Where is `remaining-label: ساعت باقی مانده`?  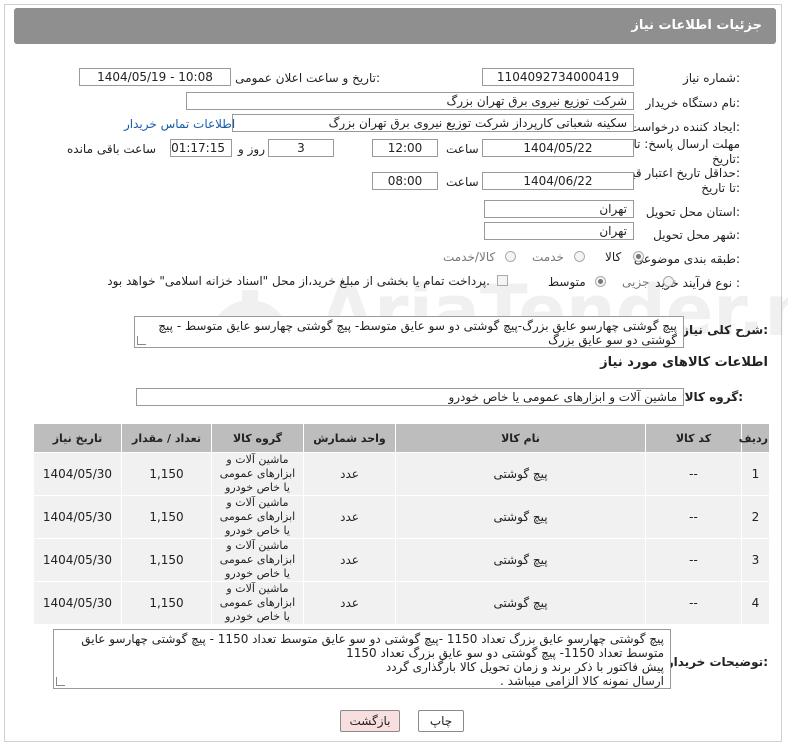 remaining-label: ساعت باقی مانده is located at coordinates (112, 149).